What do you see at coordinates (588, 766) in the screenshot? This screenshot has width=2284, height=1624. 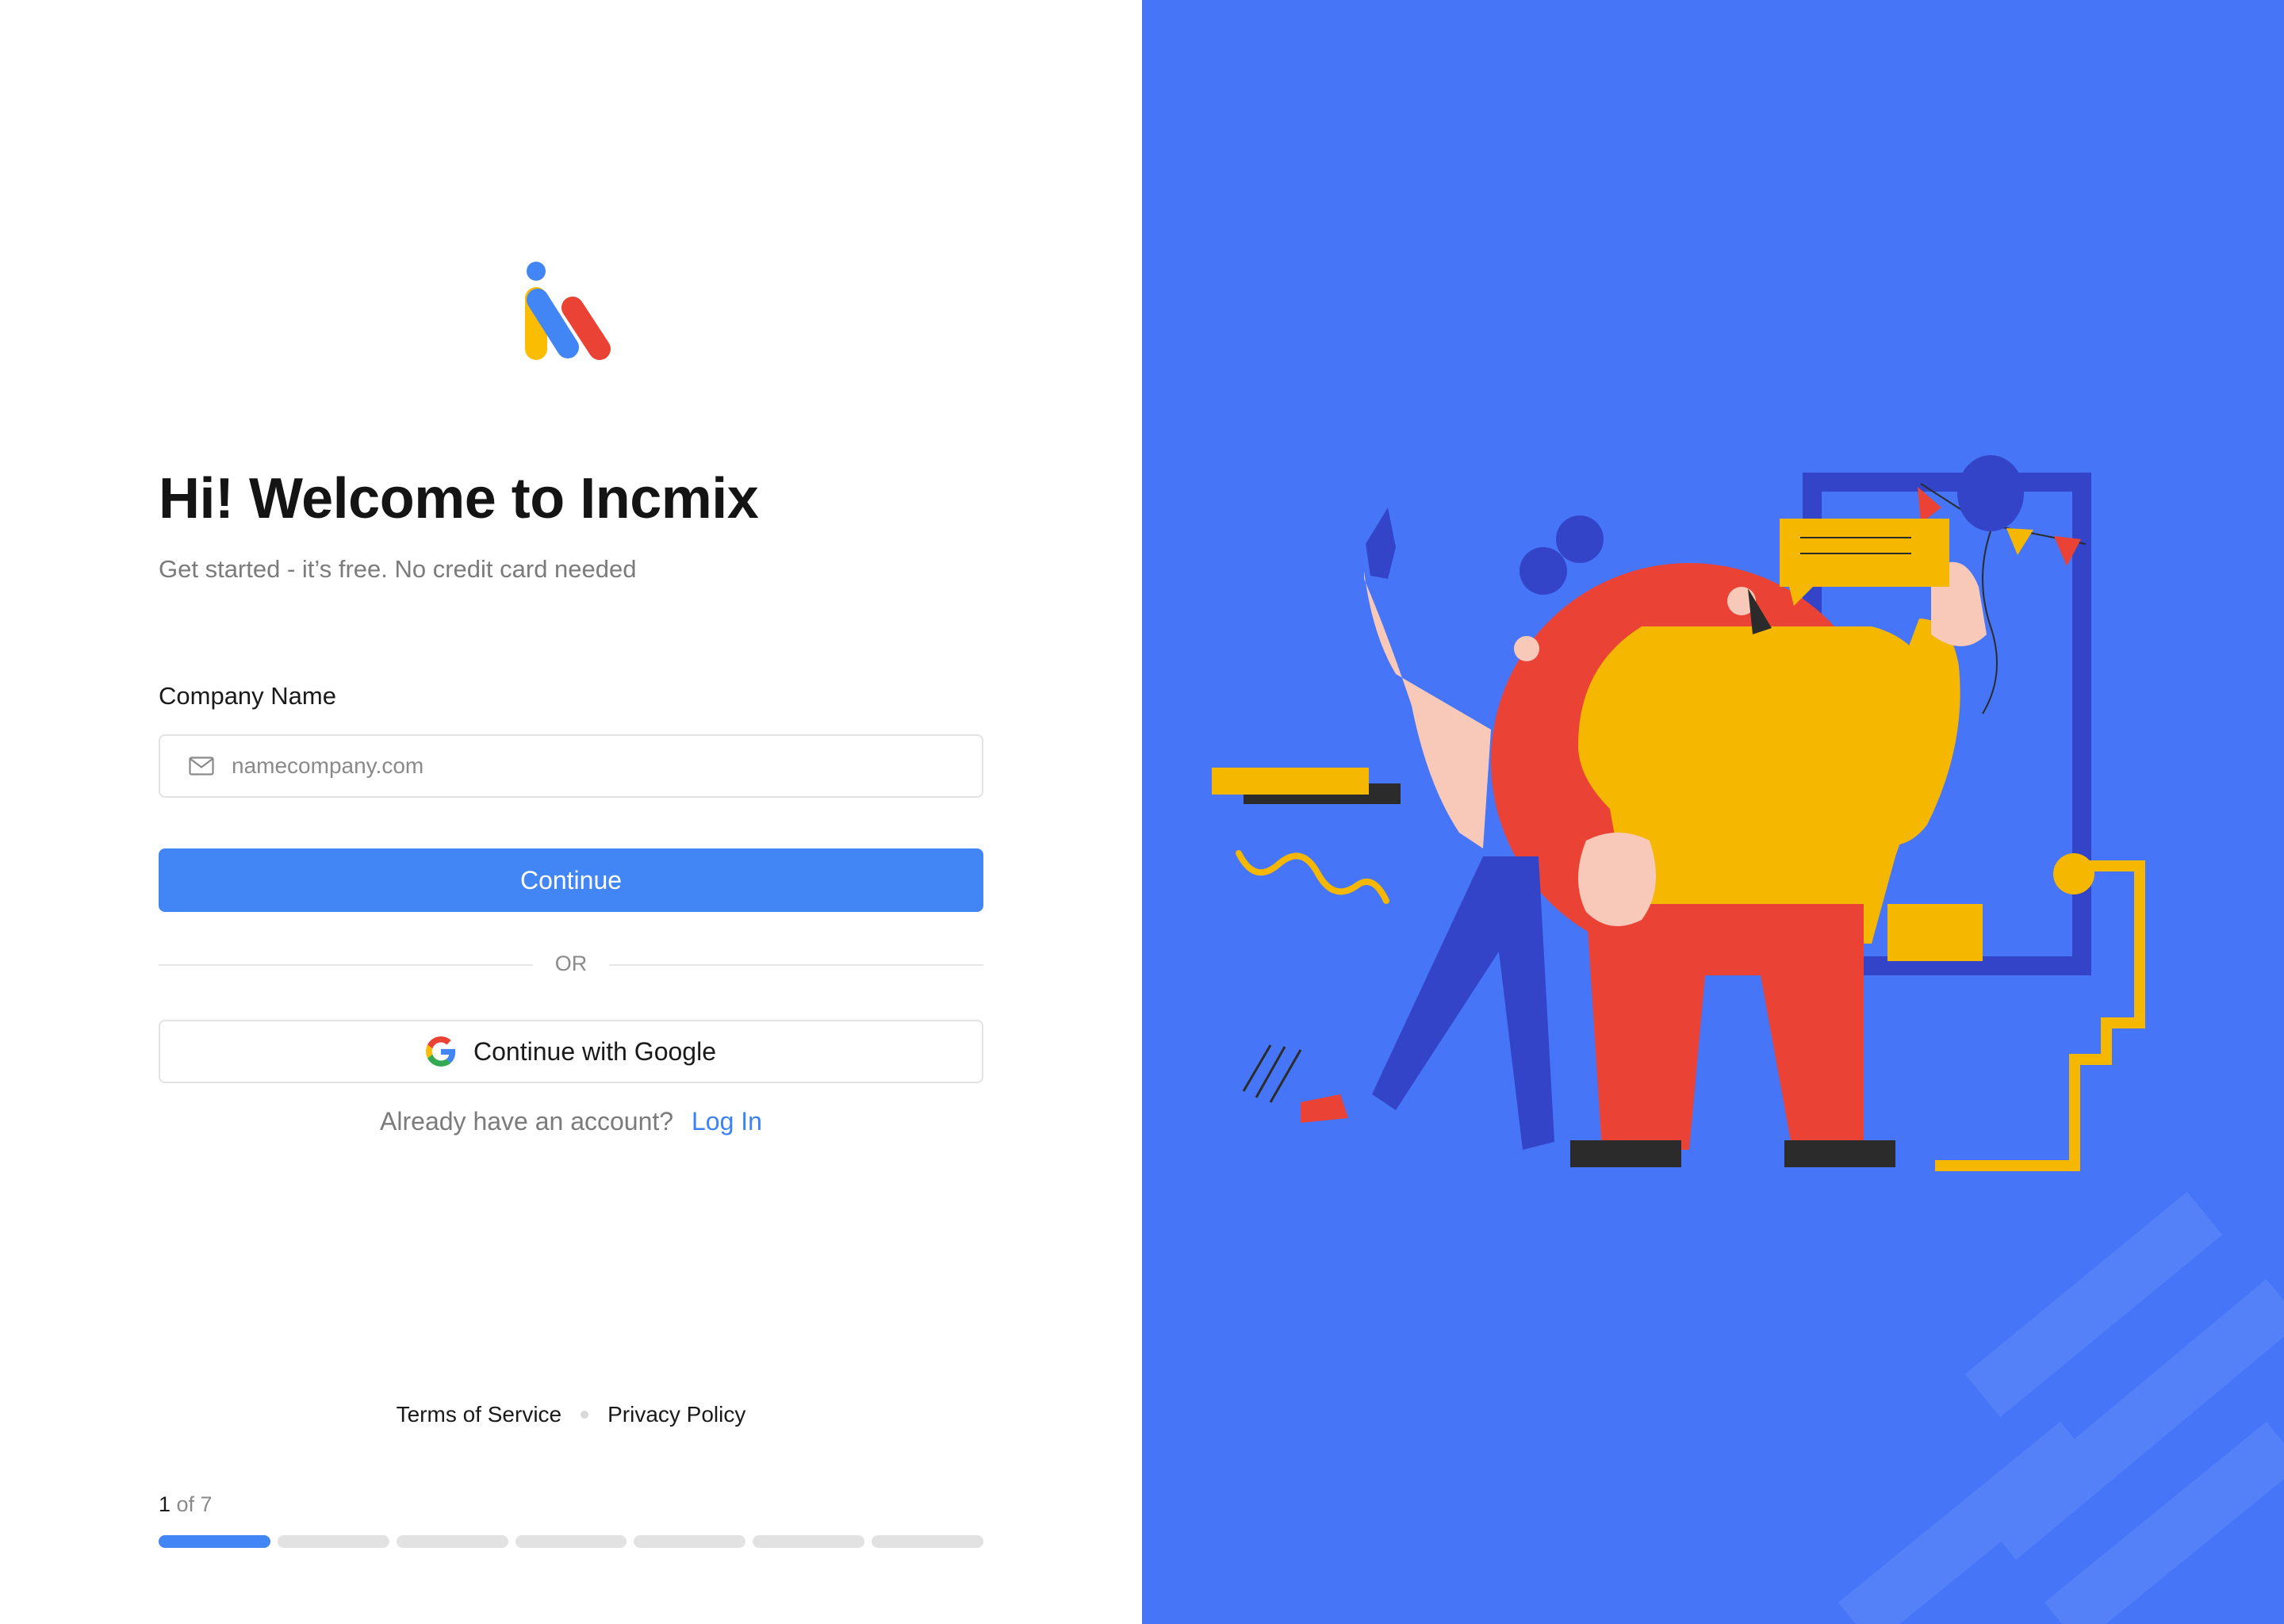 I see `company-name-input` at bounding box center [588, 766].